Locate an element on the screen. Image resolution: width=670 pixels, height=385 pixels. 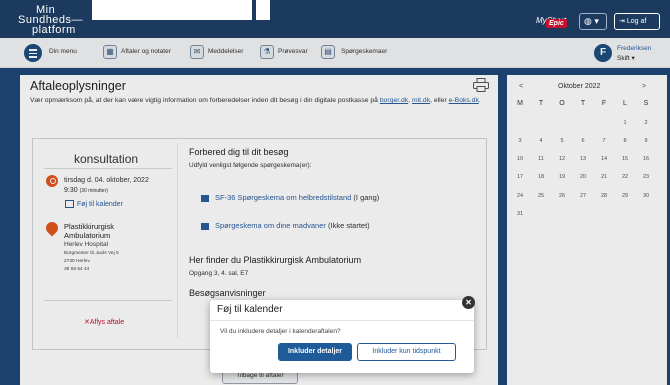
calendar-day: 11 is located at coordinates (541, 159).